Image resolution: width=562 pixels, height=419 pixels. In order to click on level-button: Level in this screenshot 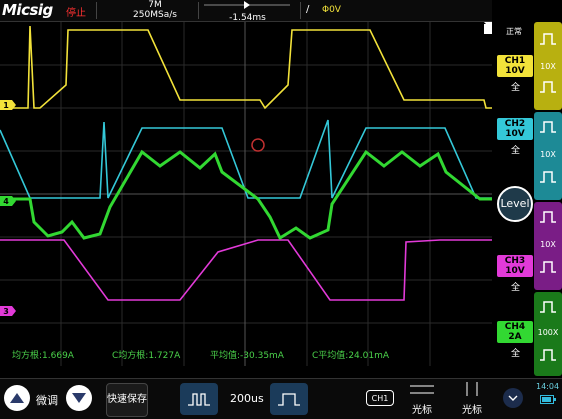, I will do `click(515, 204)`.